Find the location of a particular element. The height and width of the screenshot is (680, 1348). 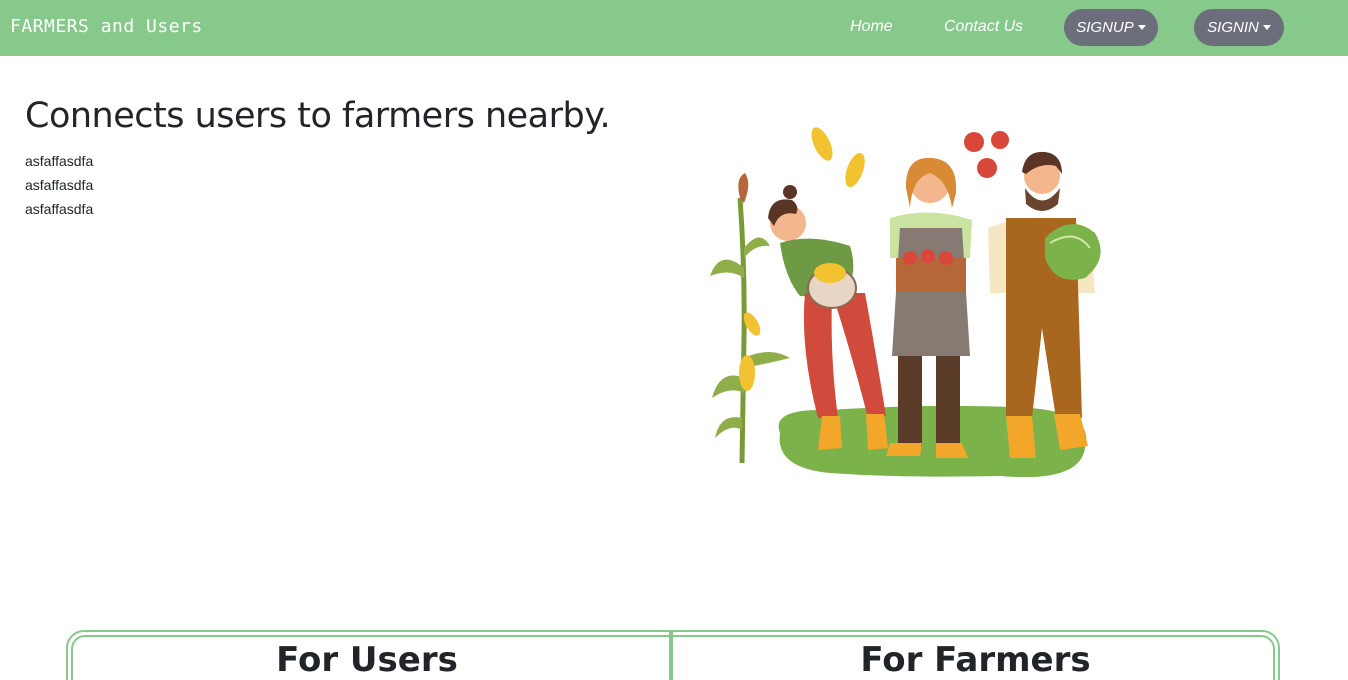

feature-cards: For Users For Farmers is located at coordinates (673, 655).